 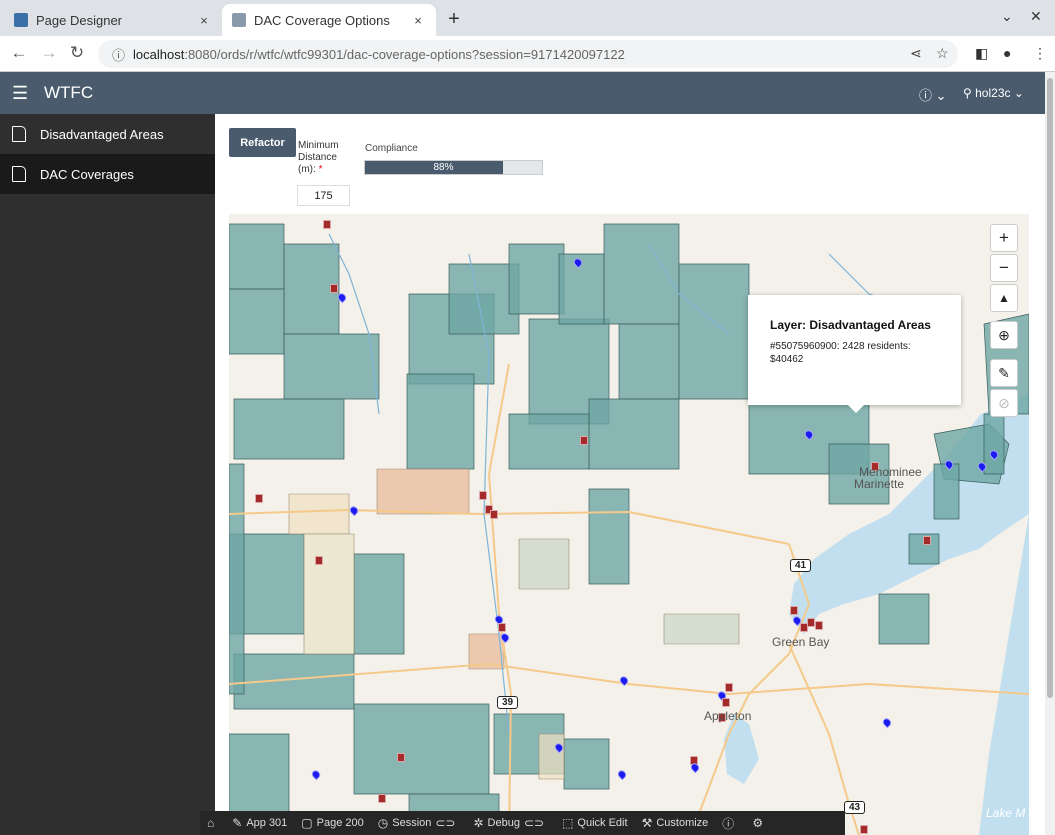 I want to click on help-menu-button: ⓘ ⌄, so click(x=933, y=94).